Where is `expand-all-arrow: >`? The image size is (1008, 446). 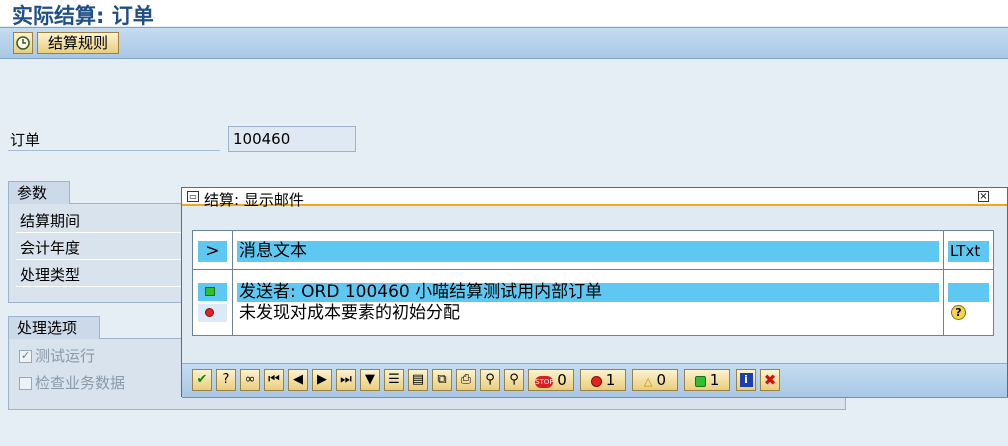
expand-all-arrow: > is located at coordinates (212, 251).